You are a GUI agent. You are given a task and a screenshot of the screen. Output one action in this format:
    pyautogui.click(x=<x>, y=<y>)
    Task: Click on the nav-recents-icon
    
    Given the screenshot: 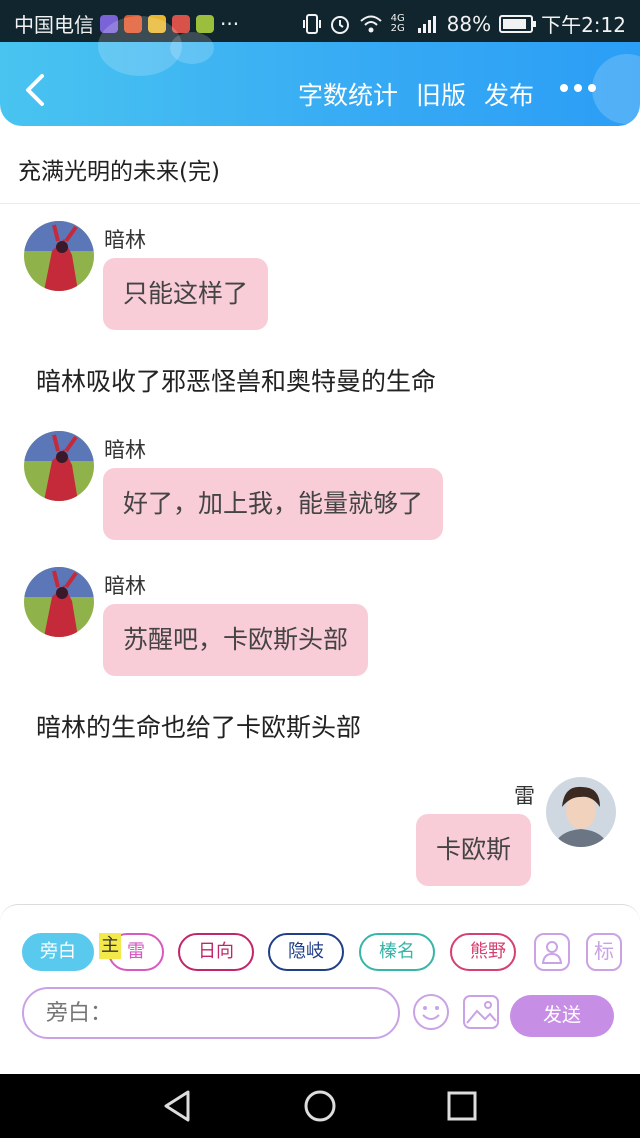 What is the action you would take?
    pyautogui.click(x=462, y=1106)
    